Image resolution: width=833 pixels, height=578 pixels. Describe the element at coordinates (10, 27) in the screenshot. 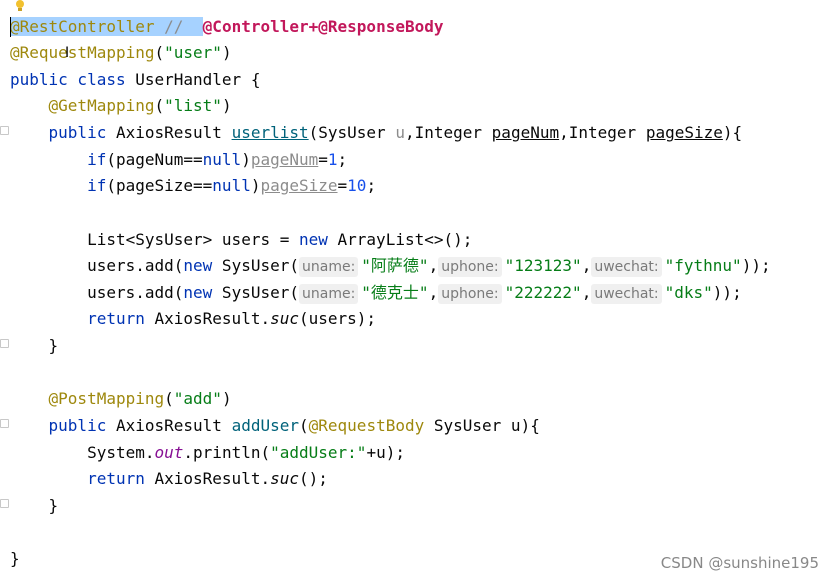

I see `text-caret` at that location.